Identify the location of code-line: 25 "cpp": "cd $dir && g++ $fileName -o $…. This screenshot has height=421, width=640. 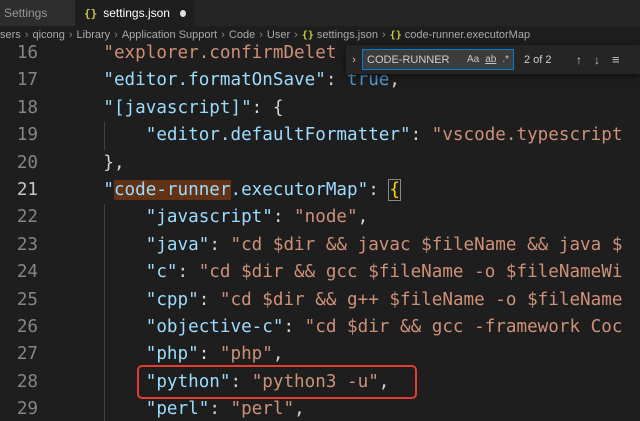
(320, 300).